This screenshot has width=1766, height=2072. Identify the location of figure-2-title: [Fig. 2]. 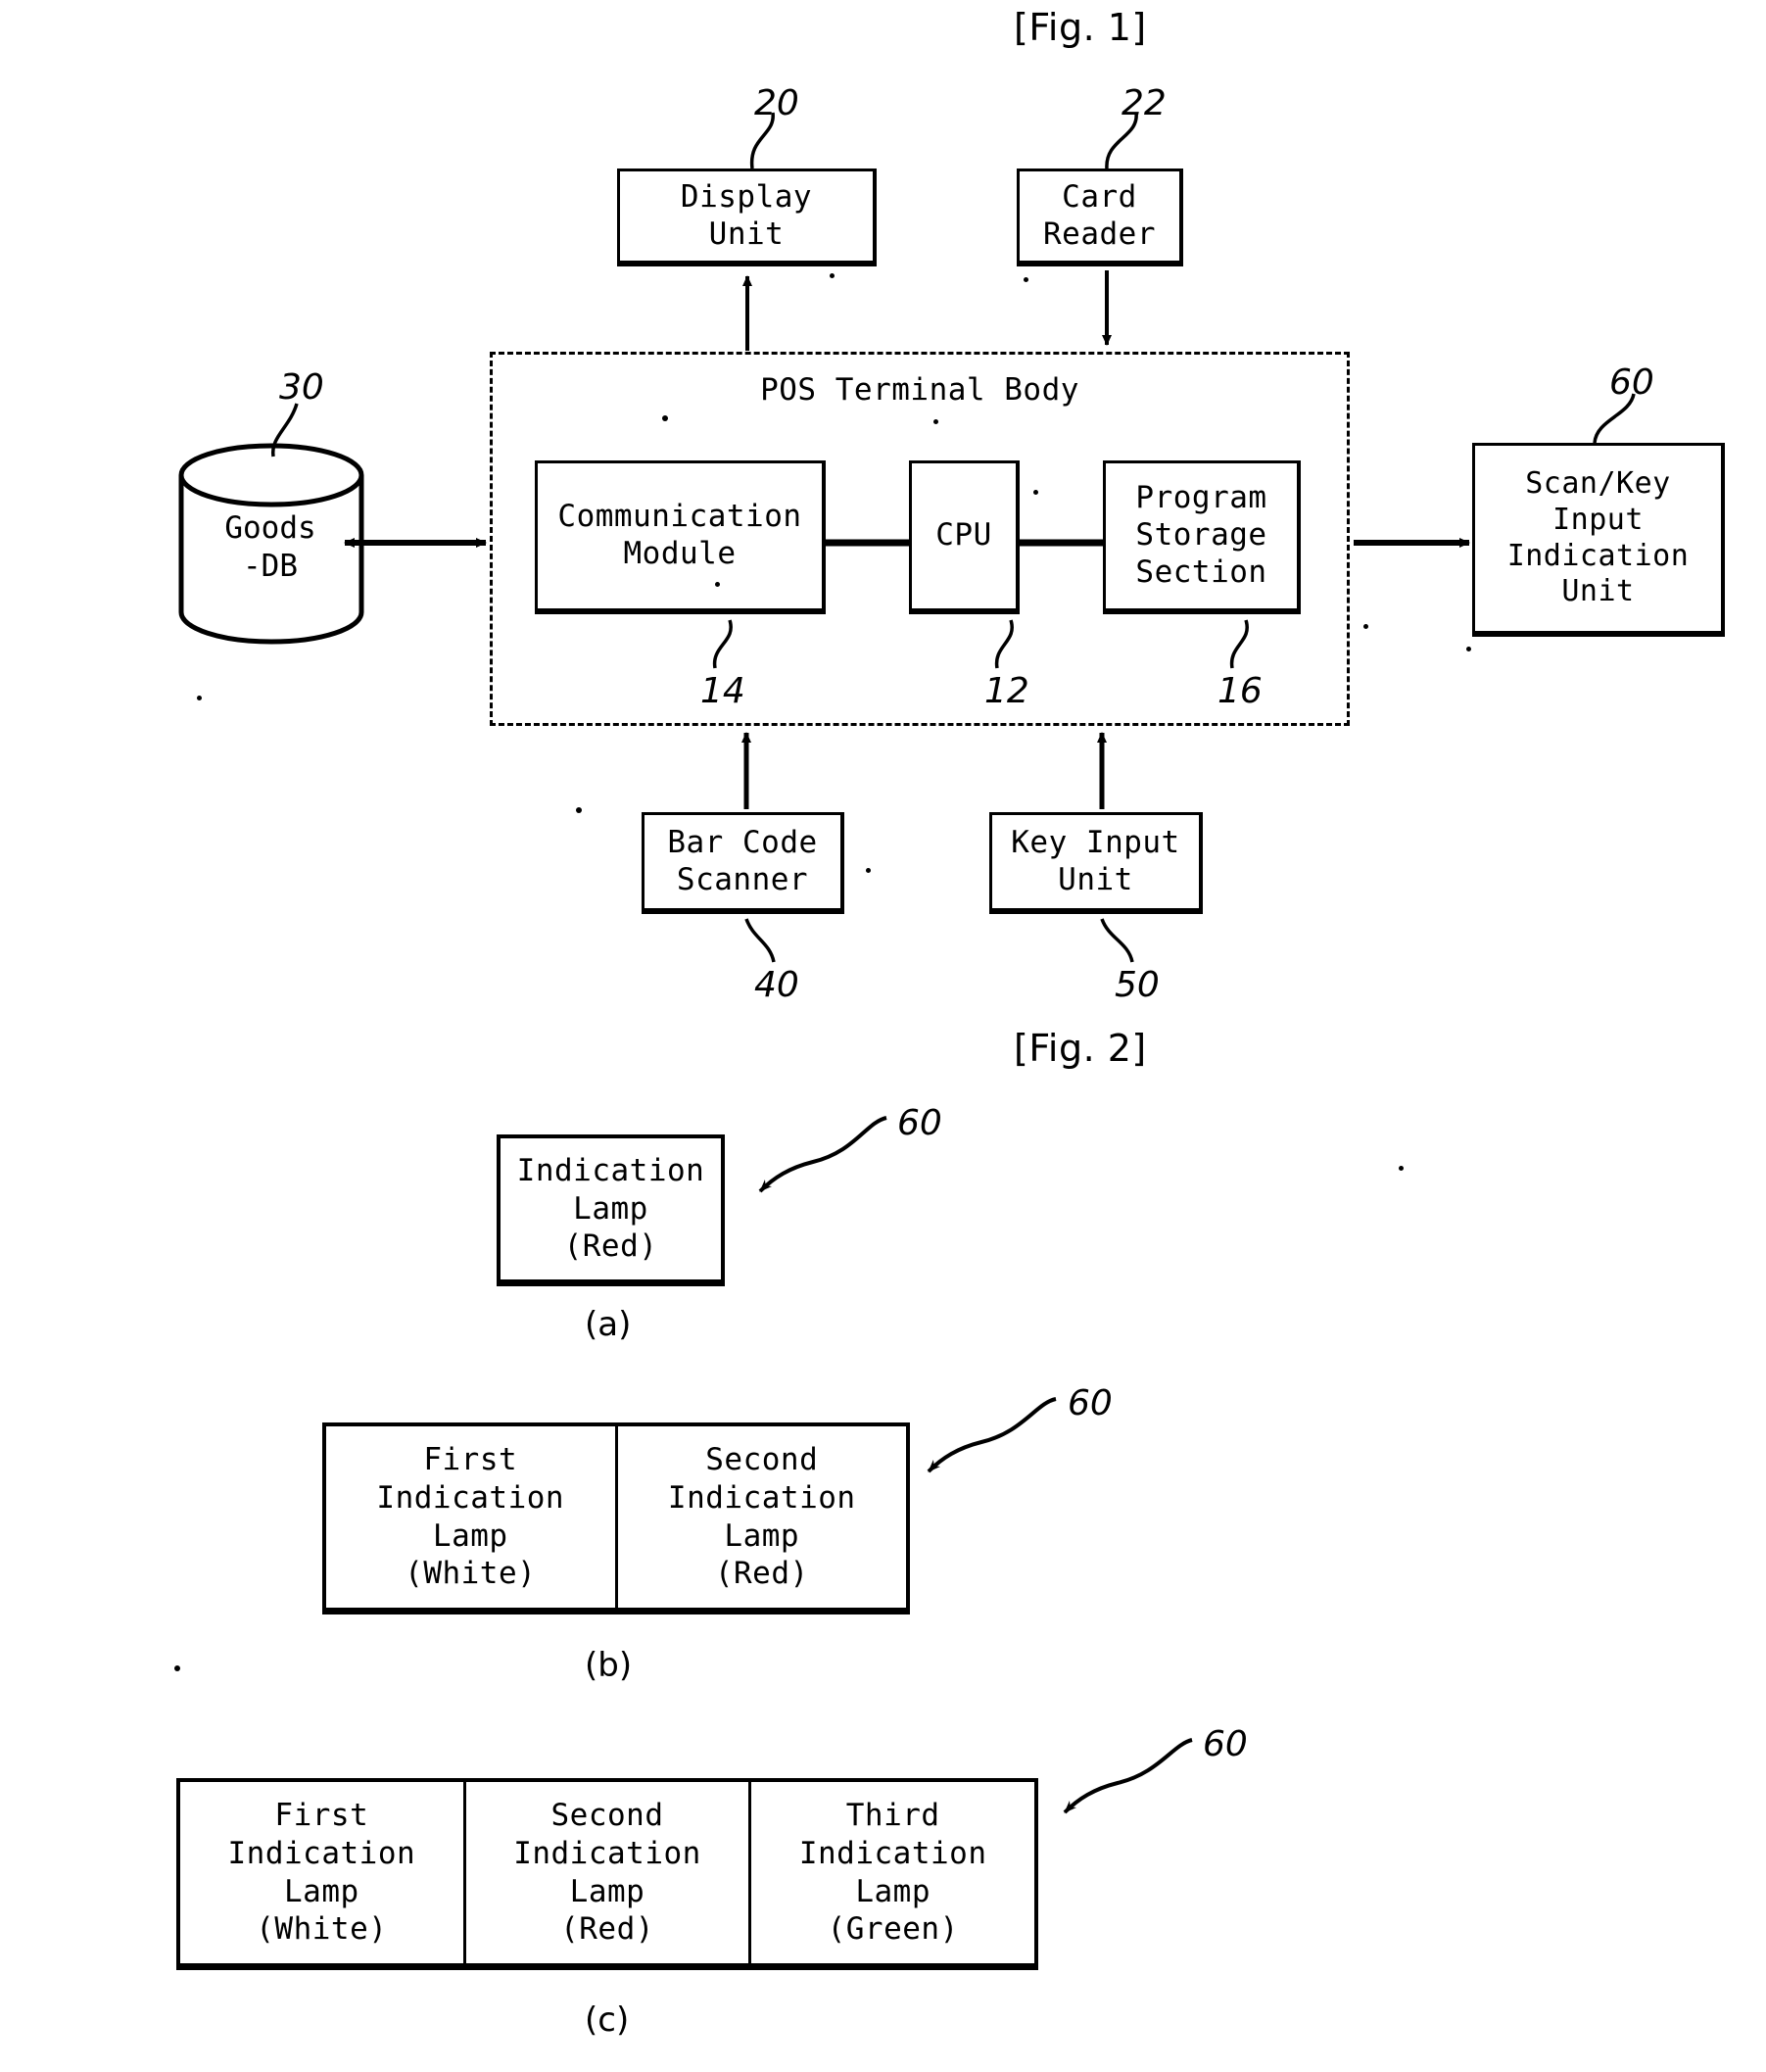
(1080, 1048).